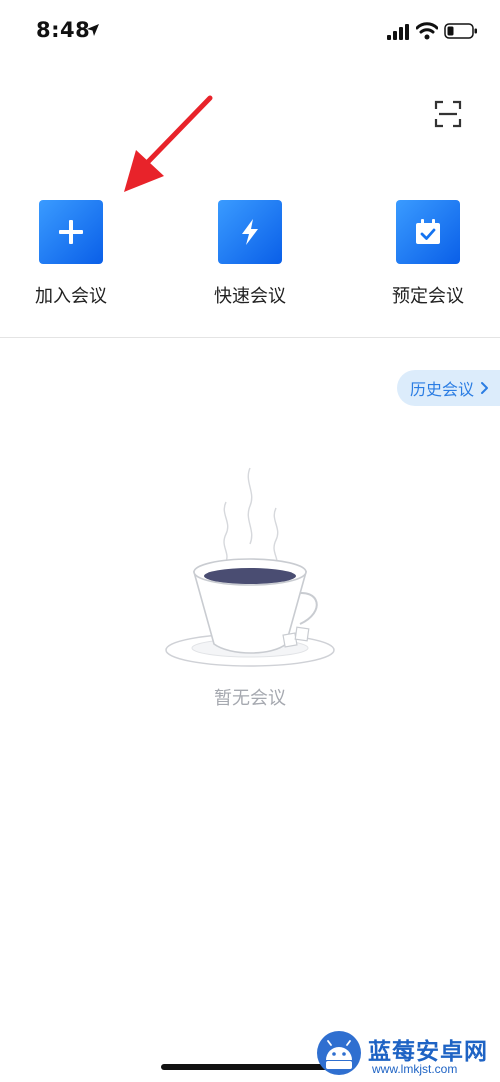  I want to click on watermark-title: 蓝莓安卓网, so click(428, 1052).